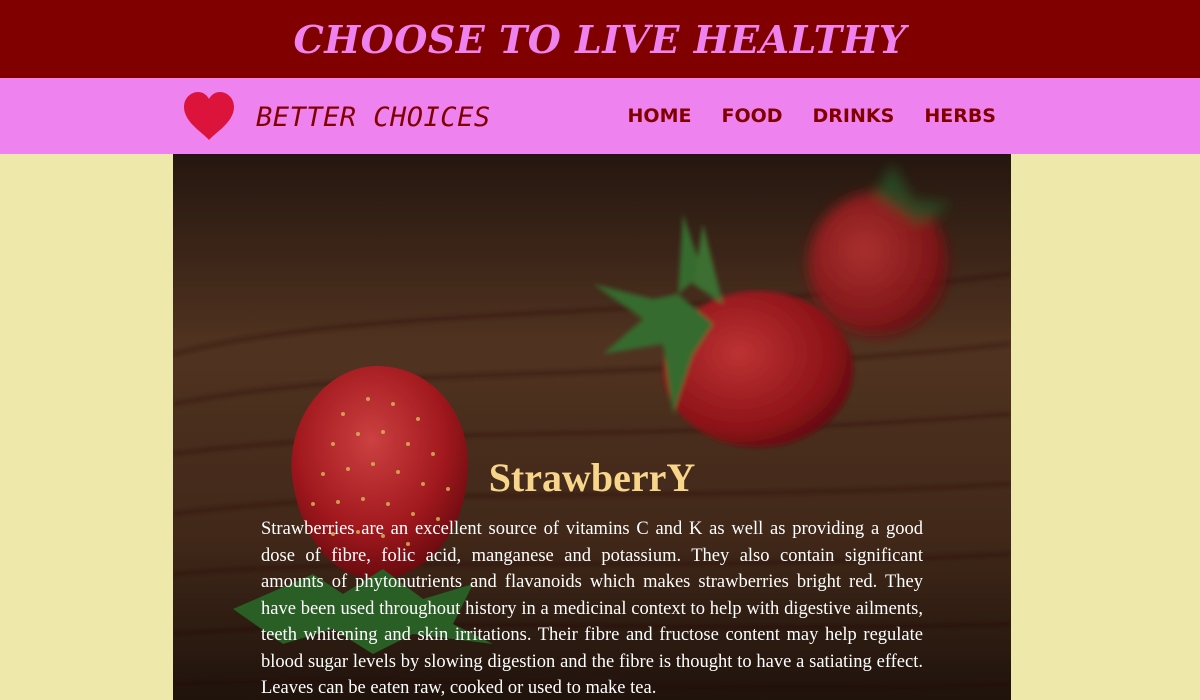 The image size is (1200, 700). What do you see at coordinates (660, 116) in the screenshot?
I see `nav-link-home: HOME` at bounding box center [660, 116].